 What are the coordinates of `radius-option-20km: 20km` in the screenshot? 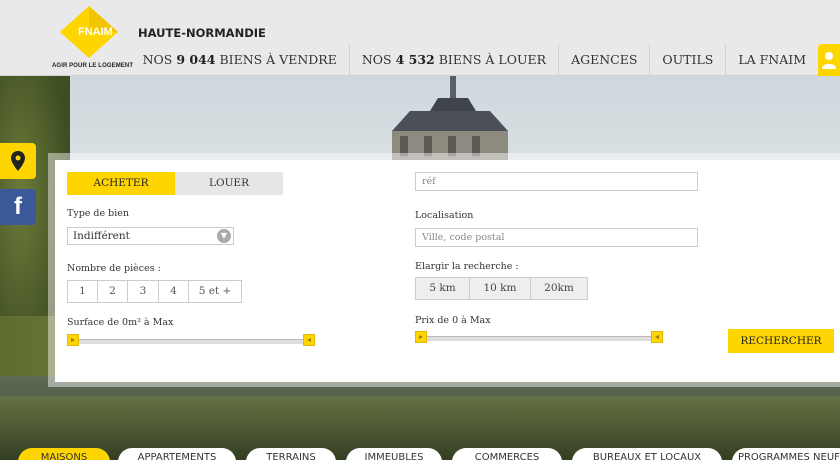 It's located at (559, 288).